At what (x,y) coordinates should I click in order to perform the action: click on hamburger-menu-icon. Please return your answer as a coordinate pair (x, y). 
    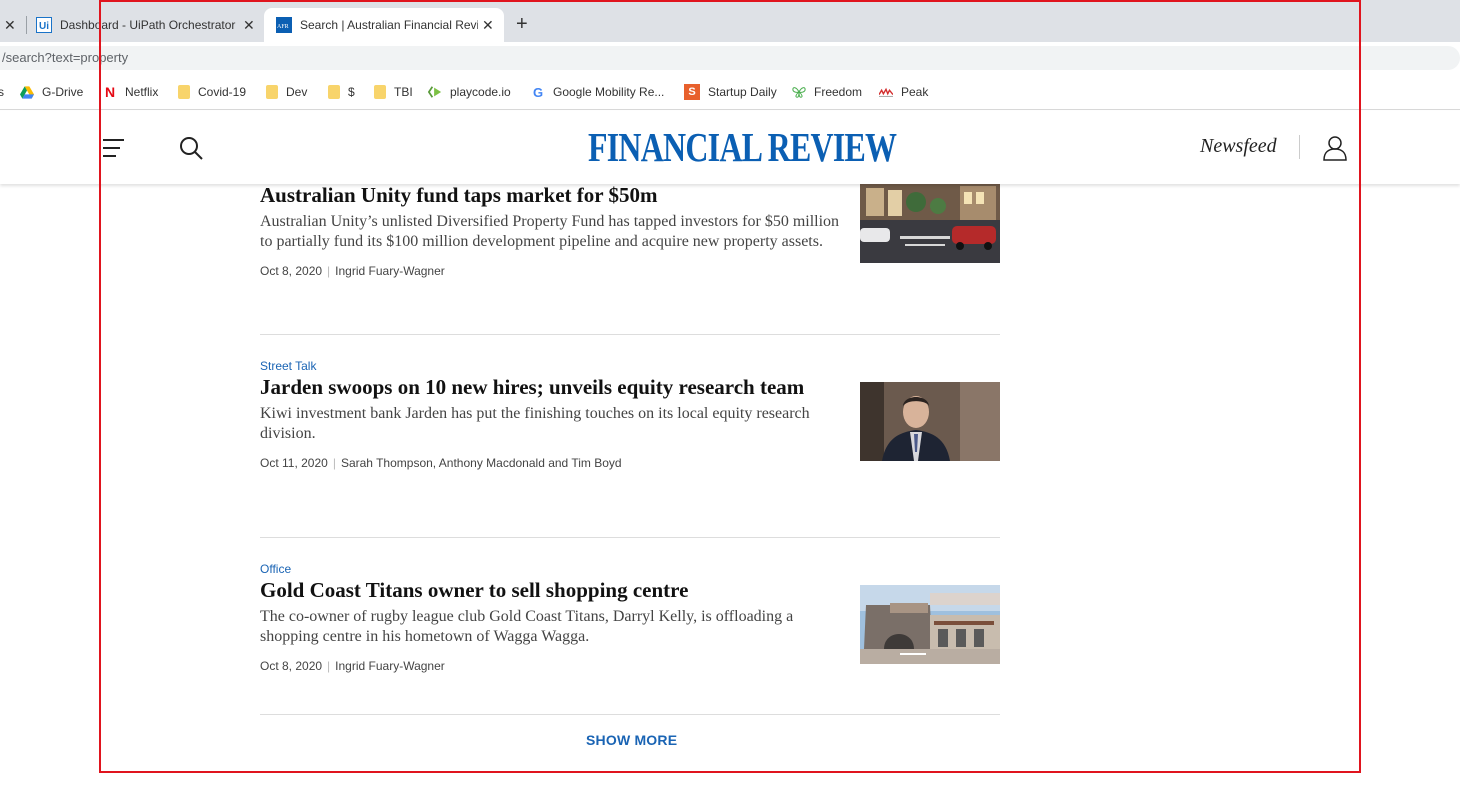
    Looking at the image, I should click on (114, 148).